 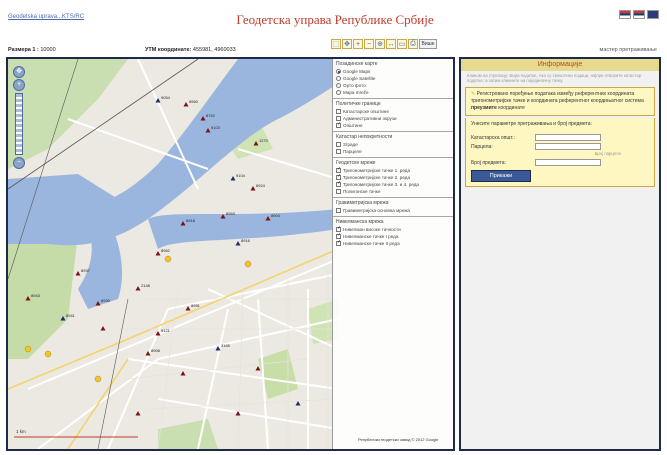 I want to click on layer-parcels: Парцеле, so click(x=393, y=151).